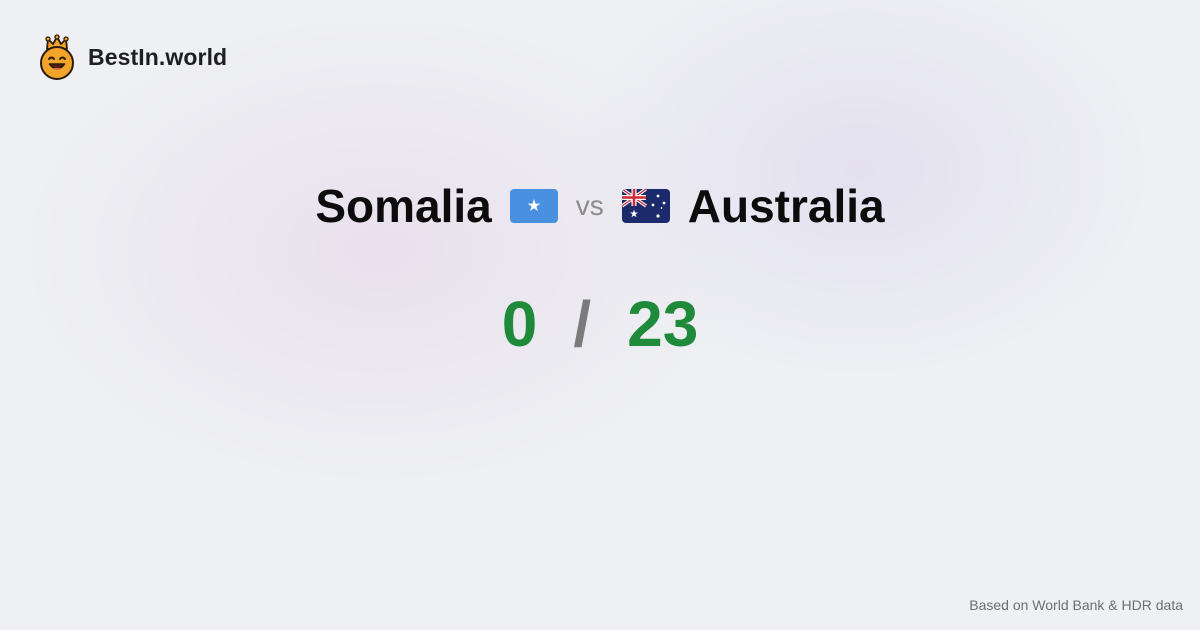 Image resolution: width=1200 pixels, height=630 pixels. What do you see at coordinates (786, 206) in the screenshot?
I see `right-country-name: Australia` at bounding box center [786, 206].